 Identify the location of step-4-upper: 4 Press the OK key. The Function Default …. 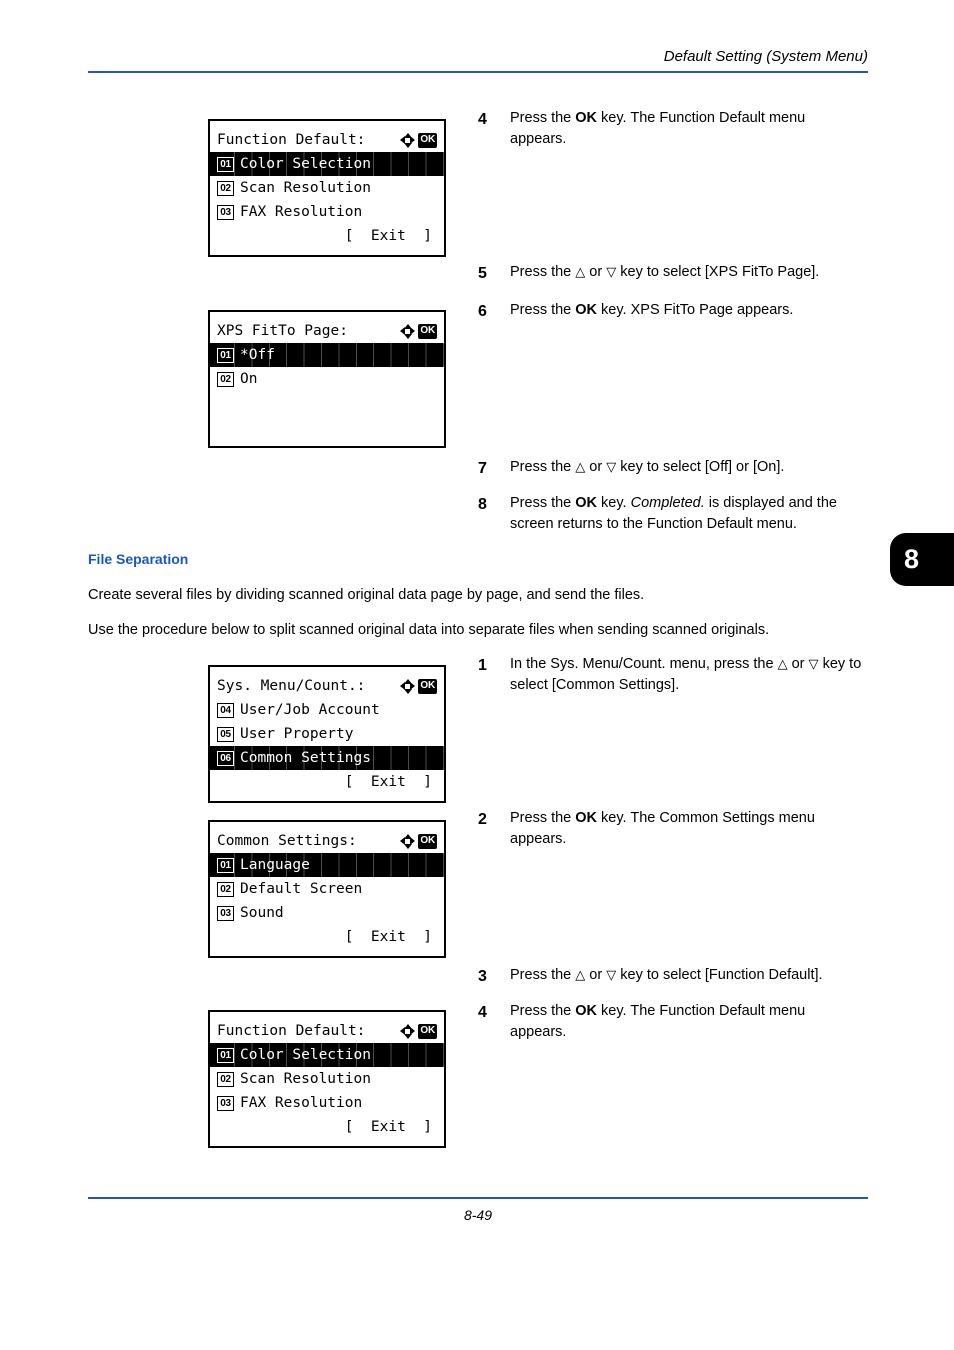
(670, 129).